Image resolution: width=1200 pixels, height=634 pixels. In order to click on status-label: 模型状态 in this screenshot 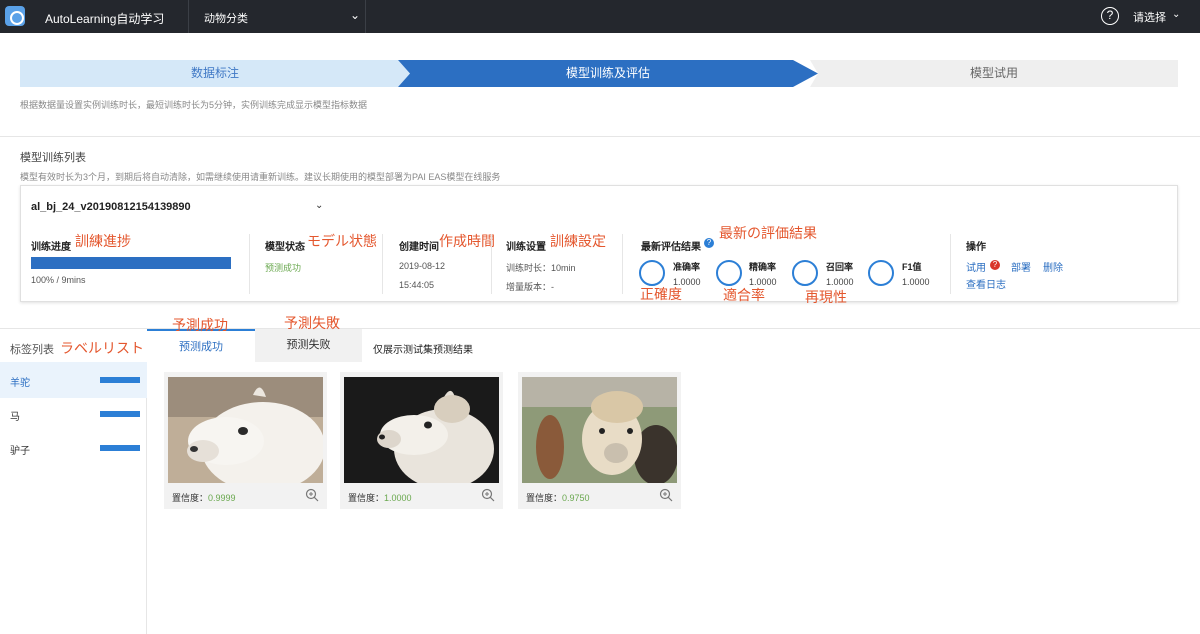, I will do `click(285, 247)`.